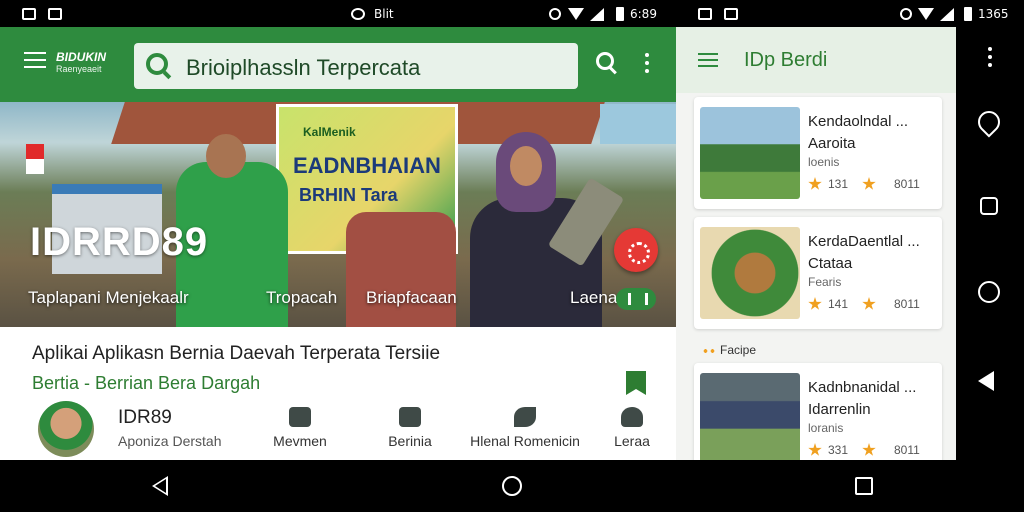 The height and width of the screenshot is (512, 1024). Describe the element at coordinates (108, 298) in the screenshot. I see `hero-tab: Taplapani Menjekaalr` at that location.